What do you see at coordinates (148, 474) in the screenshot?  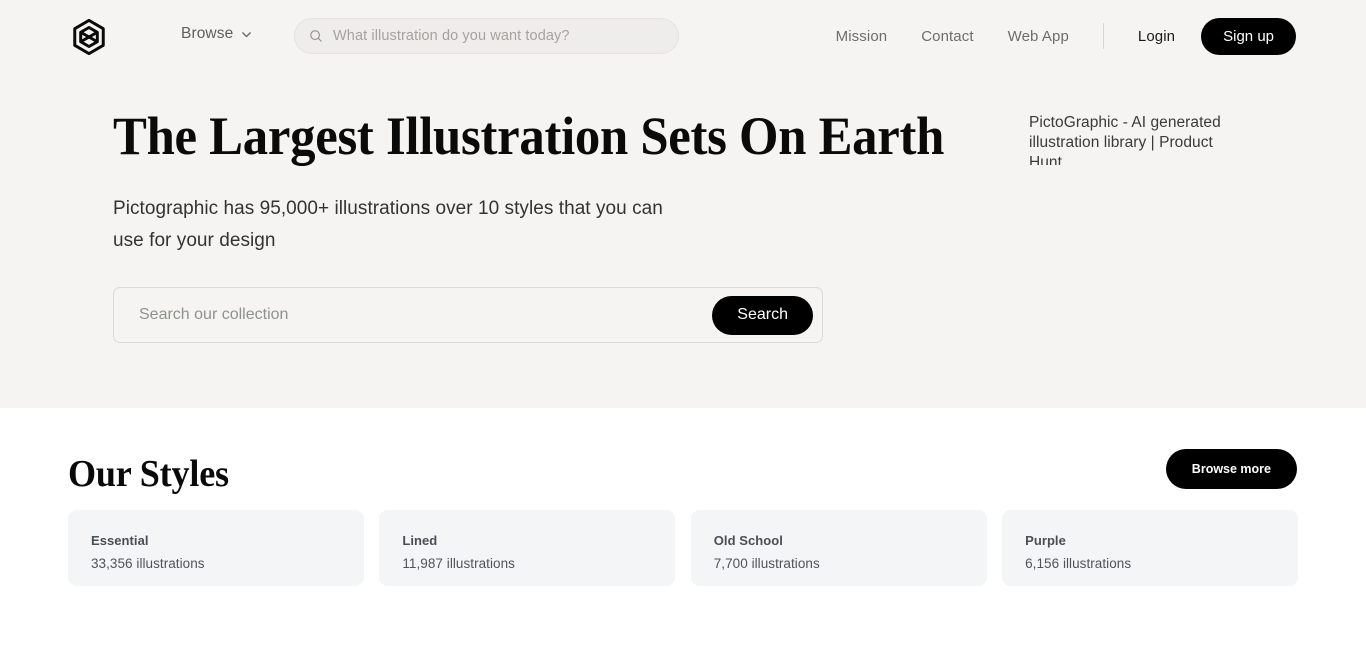 I see `styles-section-title: Our Styles` at bounding box center [148, 474].